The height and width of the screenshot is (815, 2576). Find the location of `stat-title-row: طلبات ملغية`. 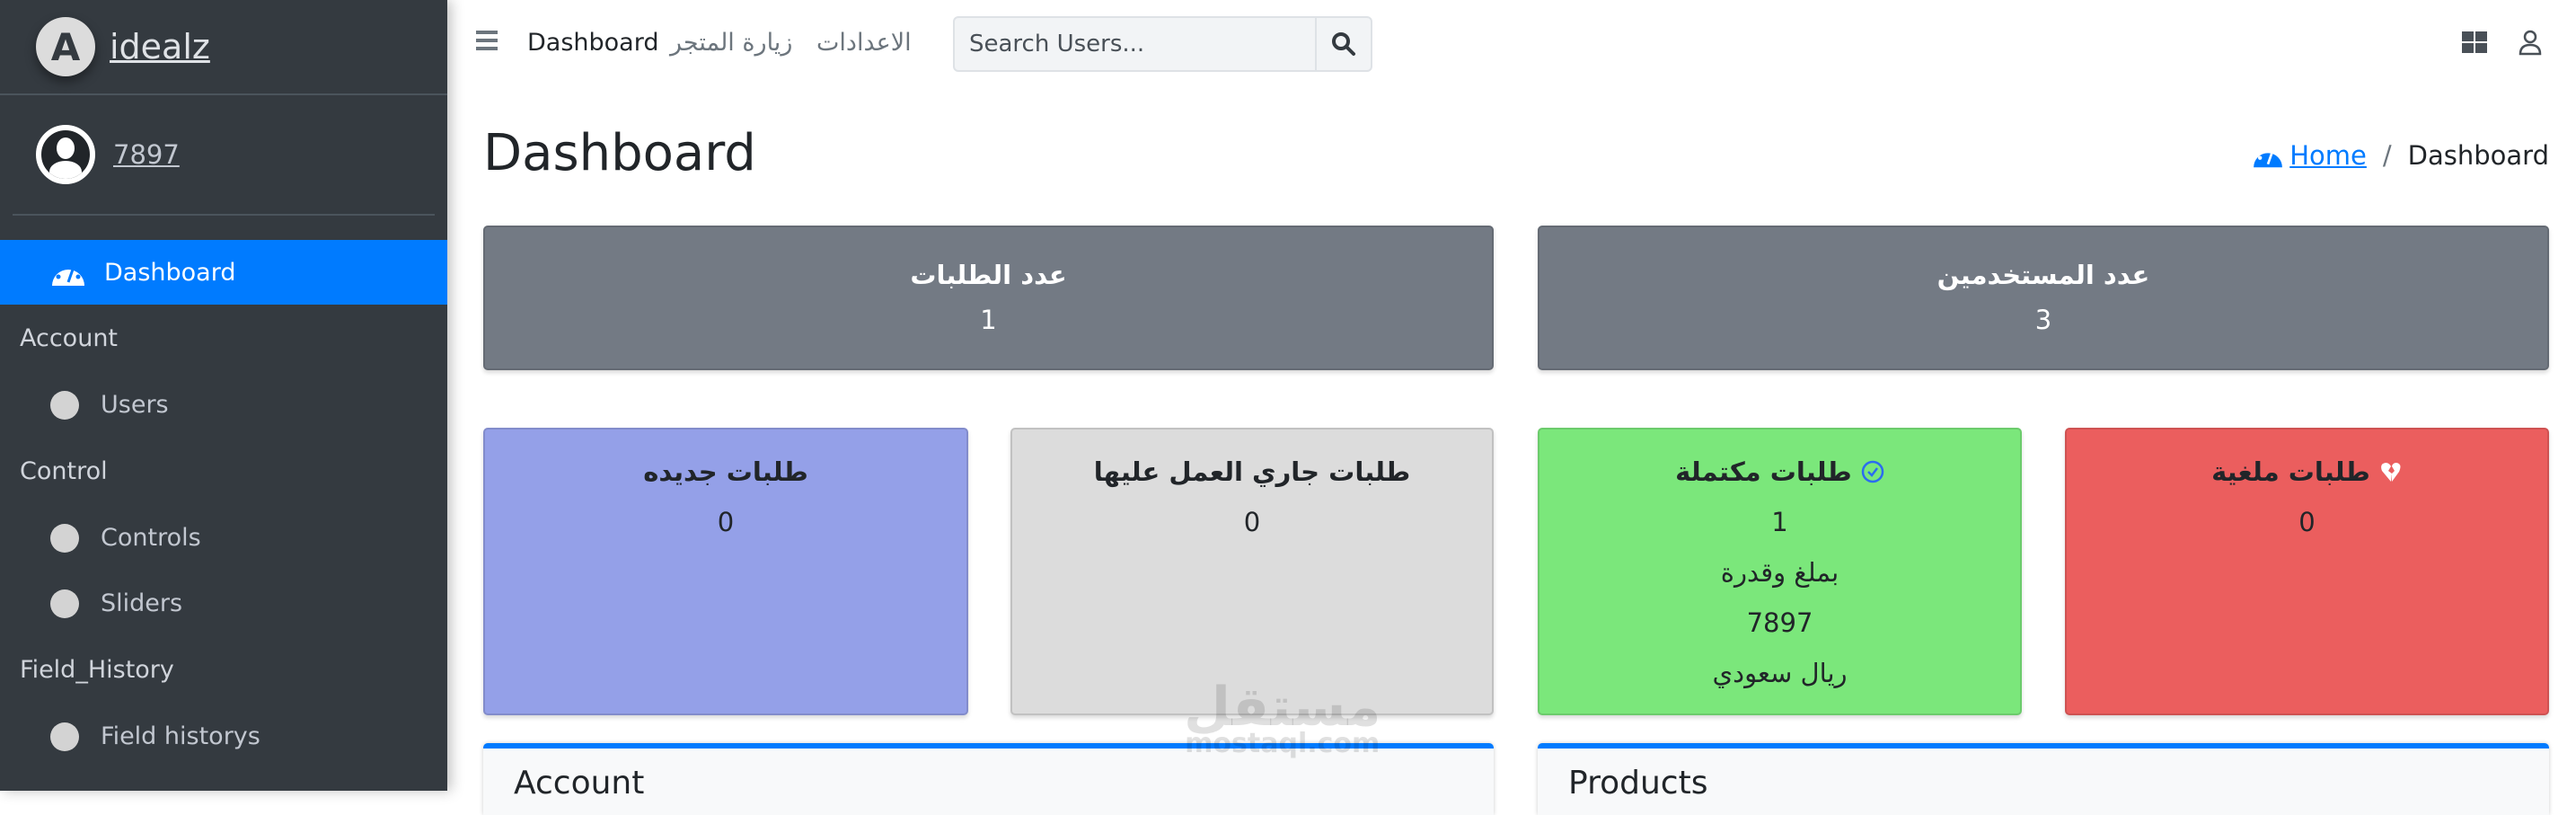

stat-title-row: طلبات ملغية is located at coordinates (2307, 471).